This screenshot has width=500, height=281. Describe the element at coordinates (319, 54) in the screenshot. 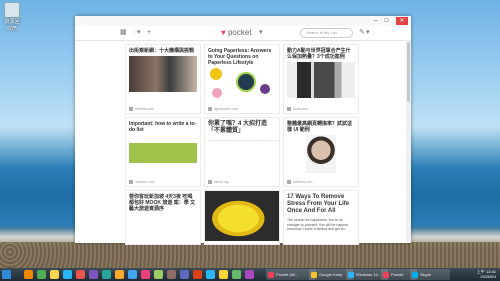

I see `card-title: 動力A動与世界冠軍合产生什么保加熱量？3个成功案例` at that location.